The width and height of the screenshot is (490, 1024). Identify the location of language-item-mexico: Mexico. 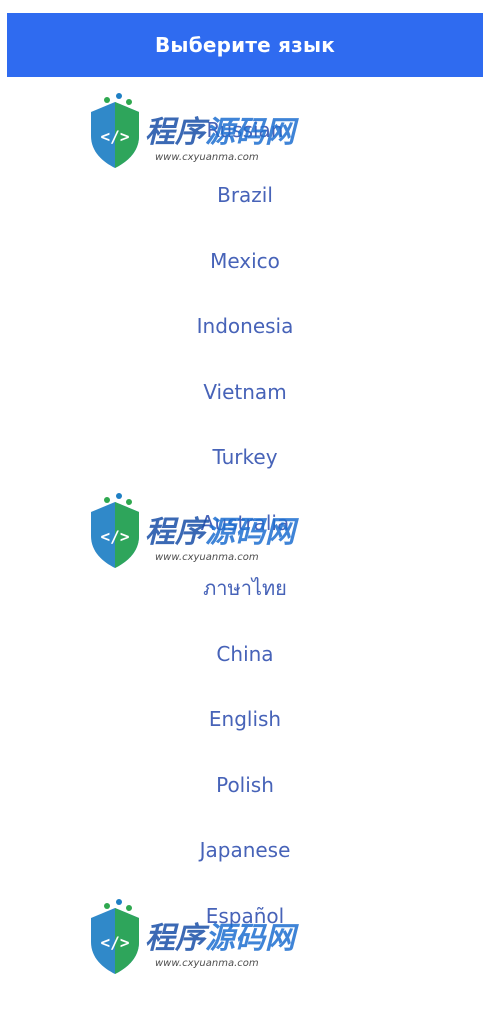
(245, 261).